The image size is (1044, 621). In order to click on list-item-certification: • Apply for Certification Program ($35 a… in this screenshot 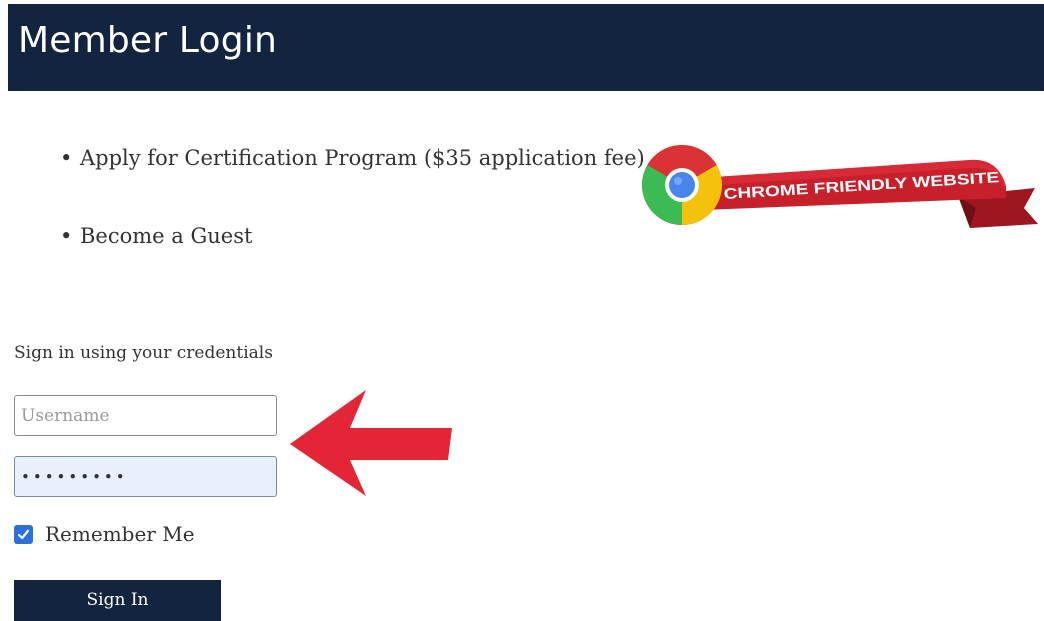, I will do `click(353, 158)`.